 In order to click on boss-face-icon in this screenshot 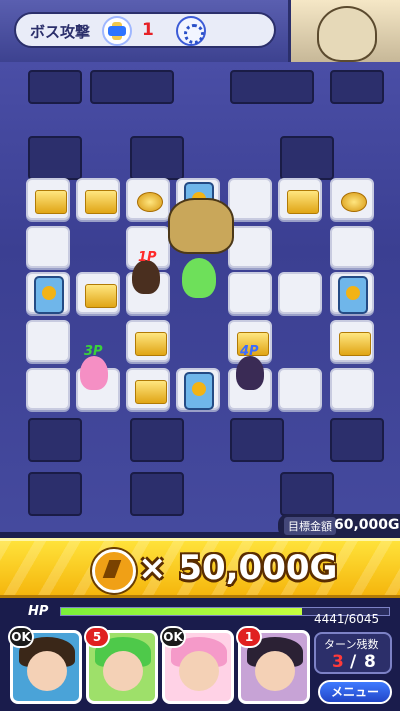, I will do `click(347, 34)`.